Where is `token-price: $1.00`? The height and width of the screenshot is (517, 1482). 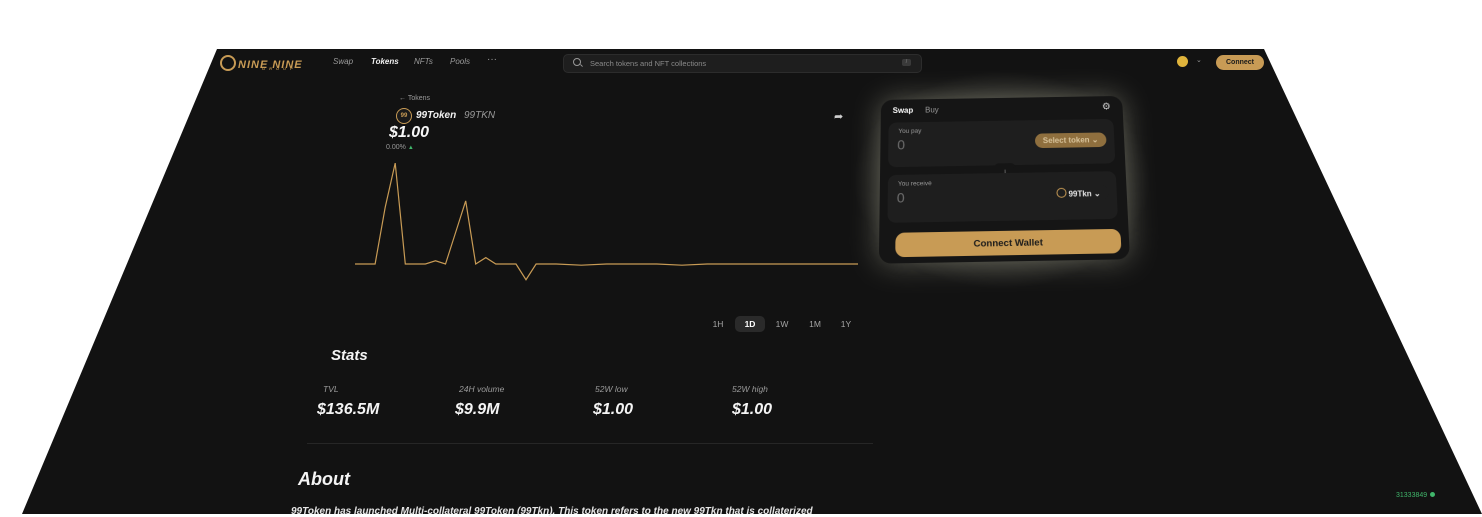 token-price: $1.00 is located at coordinates (409, 132).